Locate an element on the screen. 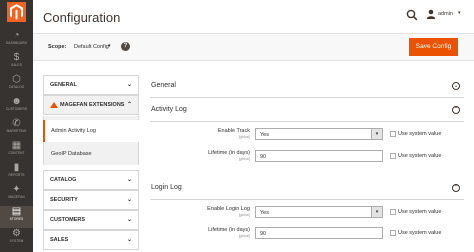 Image resolution: width=474 pixels, height=252 pixels. page-title: Configuration is located at coordinates (82, 17).